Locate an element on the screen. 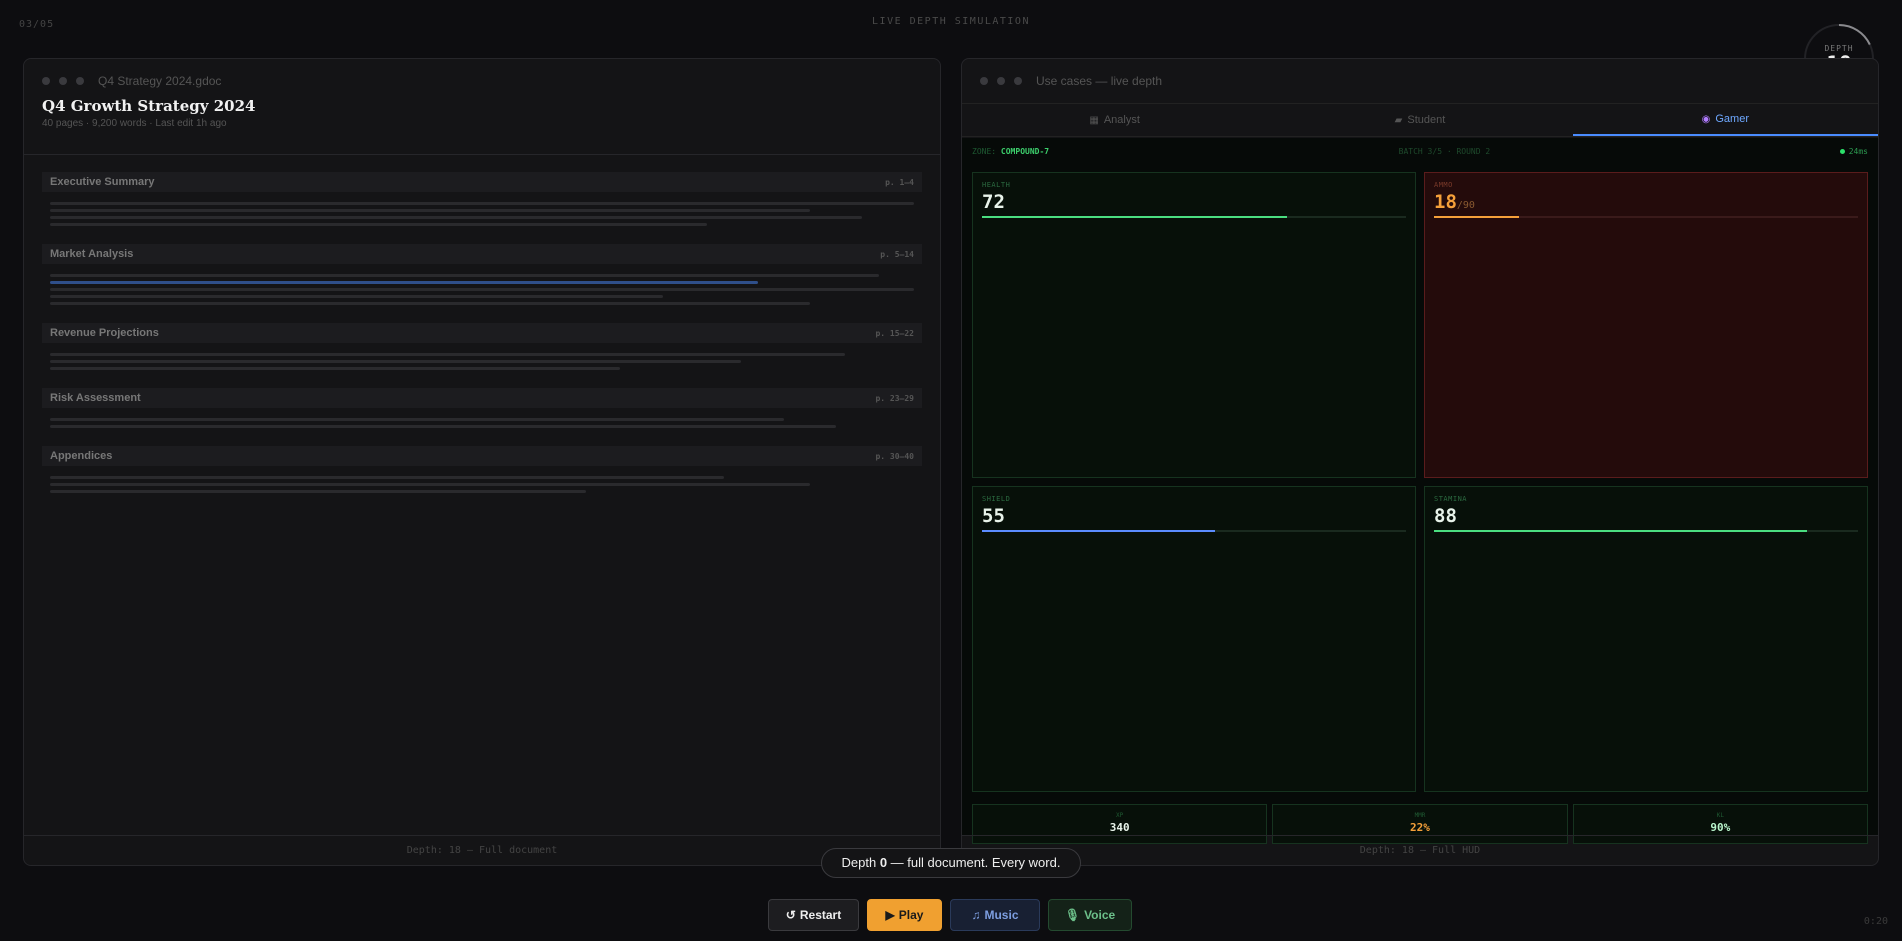  section-pages: p. 23–29 is located at coordinates (894, 398).